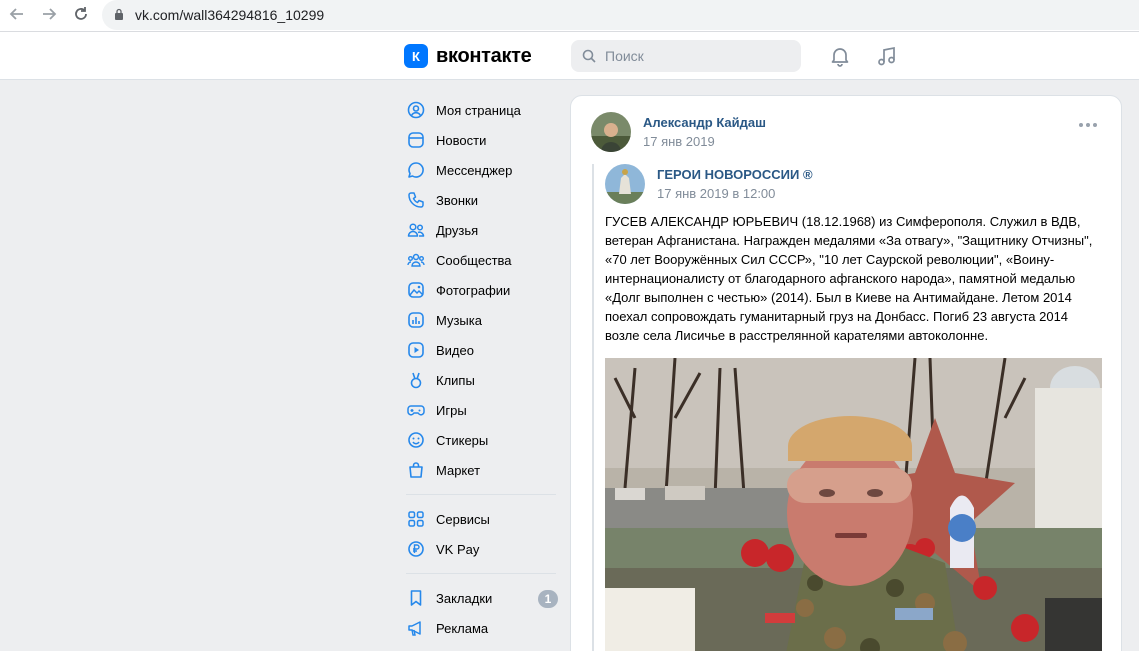 This screenshot has height=651, width=1139. What do you see at coordinates (416, 598) in the screenshot?
I see `bookmark-icon` at bounding box center [416, 598].